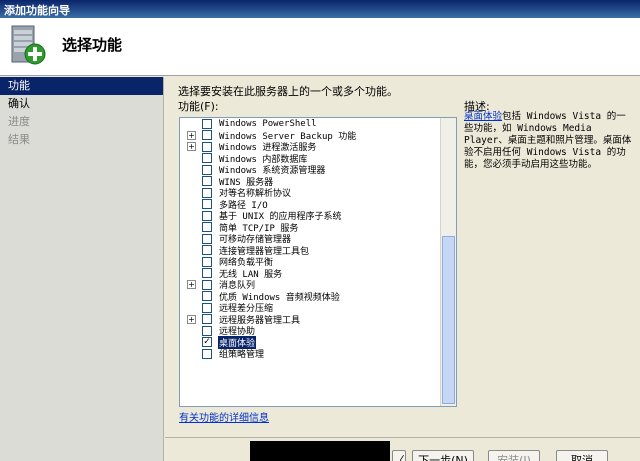 This screenshot has height=461, width=640. Describe the element at coordinates (19, 121) in the screenshot. I see `nav-item-progress: 进度` at that location.